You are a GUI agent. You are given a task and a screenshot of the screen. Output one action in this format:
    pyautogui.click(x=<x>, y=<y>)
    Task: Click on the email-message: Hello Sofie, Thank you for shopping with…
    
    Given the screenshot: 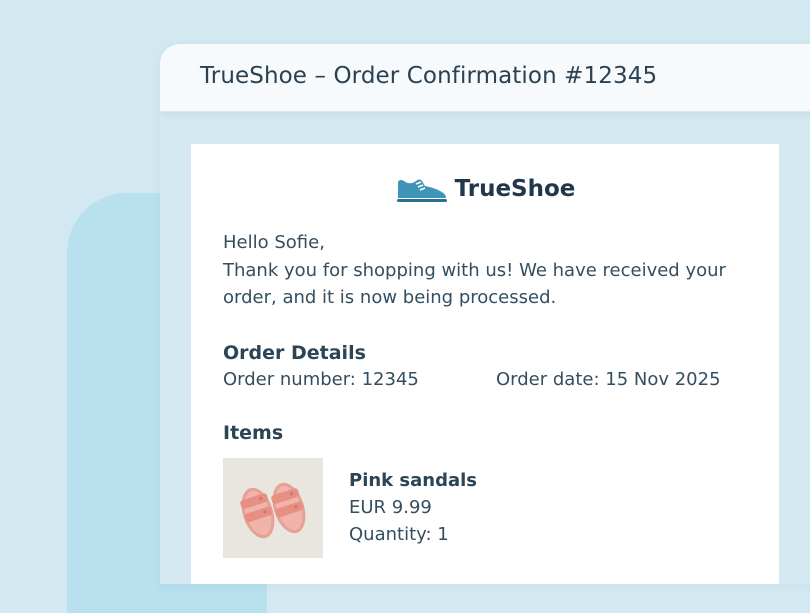 What is the action you would take?
    pyautogui.click(x=493, y=270)
    